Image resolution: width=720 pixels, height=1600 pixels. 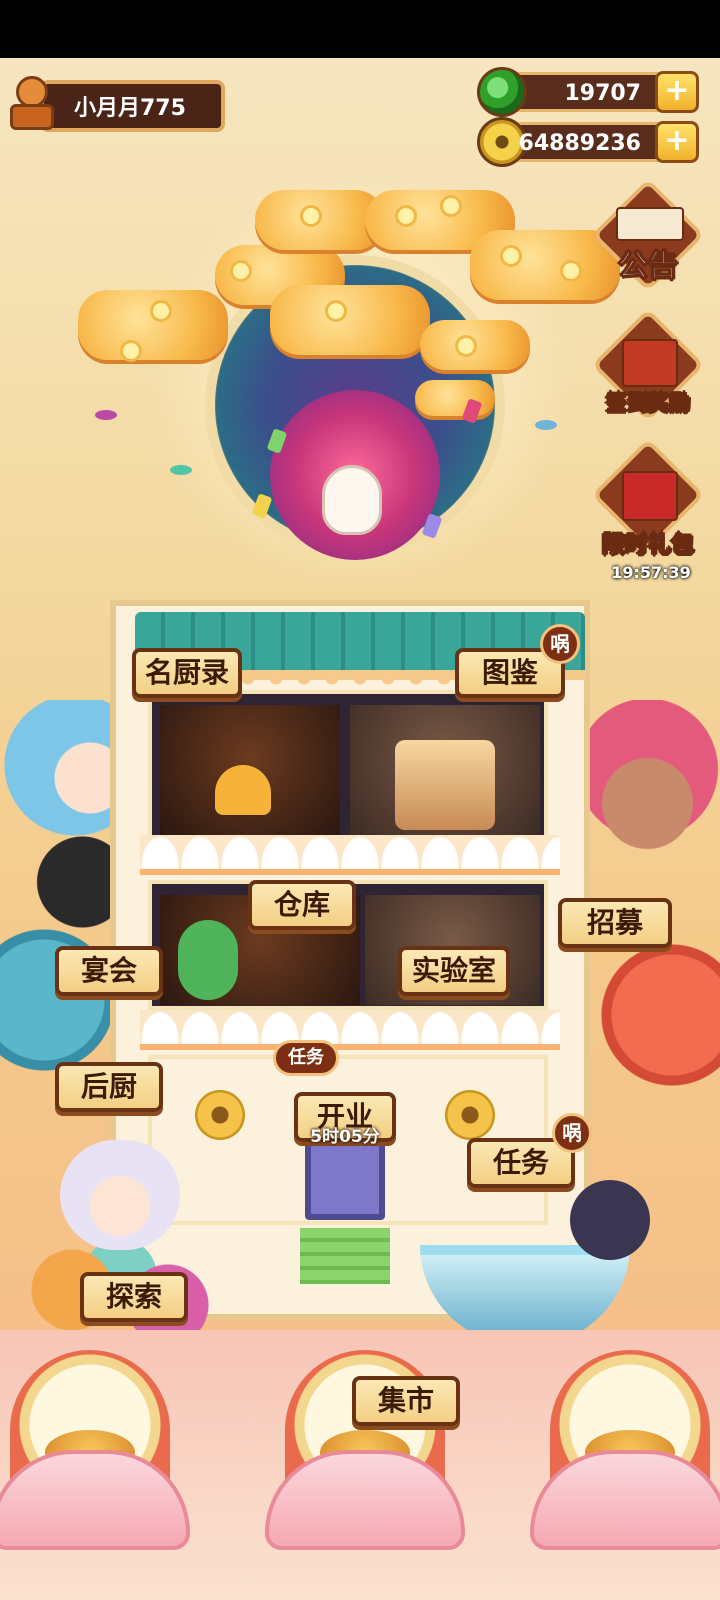 What do you see at coordinates (650, 224) in the screenshot?
I see `scroll-icon` at bounding box center [650, 224].